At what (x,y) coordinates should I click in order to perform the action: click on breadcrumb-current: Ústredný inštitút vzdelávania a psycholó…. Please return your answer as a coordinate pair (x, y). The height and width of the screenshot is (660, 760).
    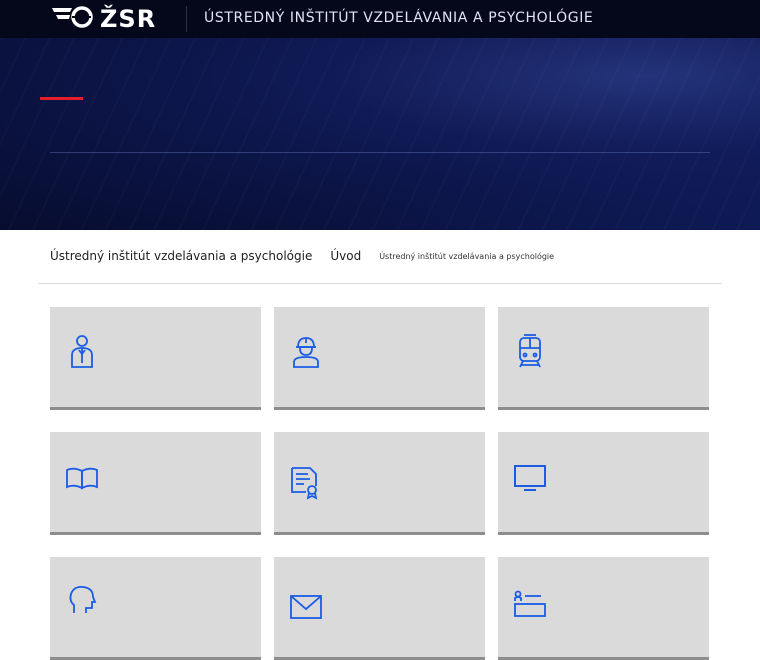
    Looking at the image, I should click on (467, 256).